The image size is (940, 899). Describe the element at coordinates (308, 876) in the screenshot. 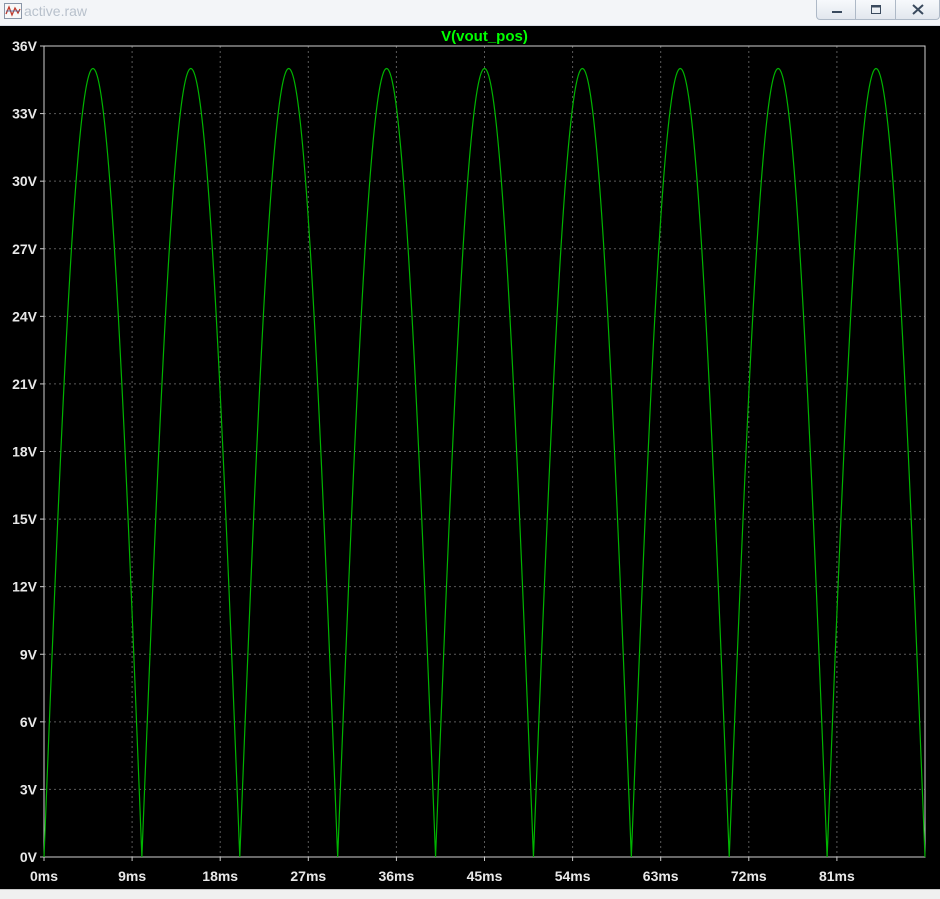

I see `x-tick-label: 27ms` at that location.